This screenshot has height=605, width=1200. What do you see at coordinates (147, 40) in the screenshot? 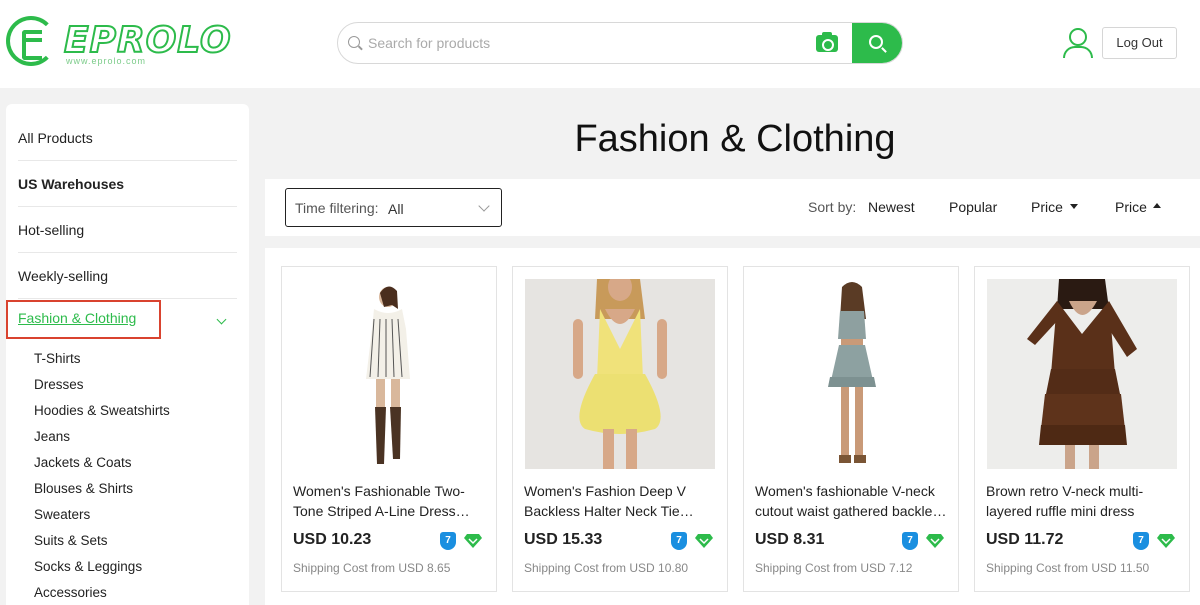
I see `logo-text: EPROLO` at bounding box center [147, 40].